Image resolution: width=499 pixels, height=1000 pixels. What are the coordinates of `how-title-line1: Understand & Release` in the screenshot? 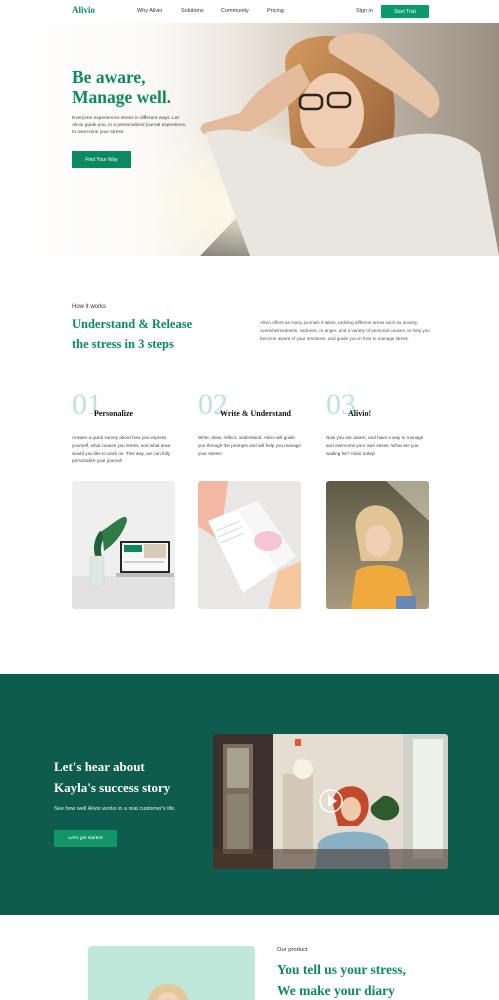 It's located at (132, 324).